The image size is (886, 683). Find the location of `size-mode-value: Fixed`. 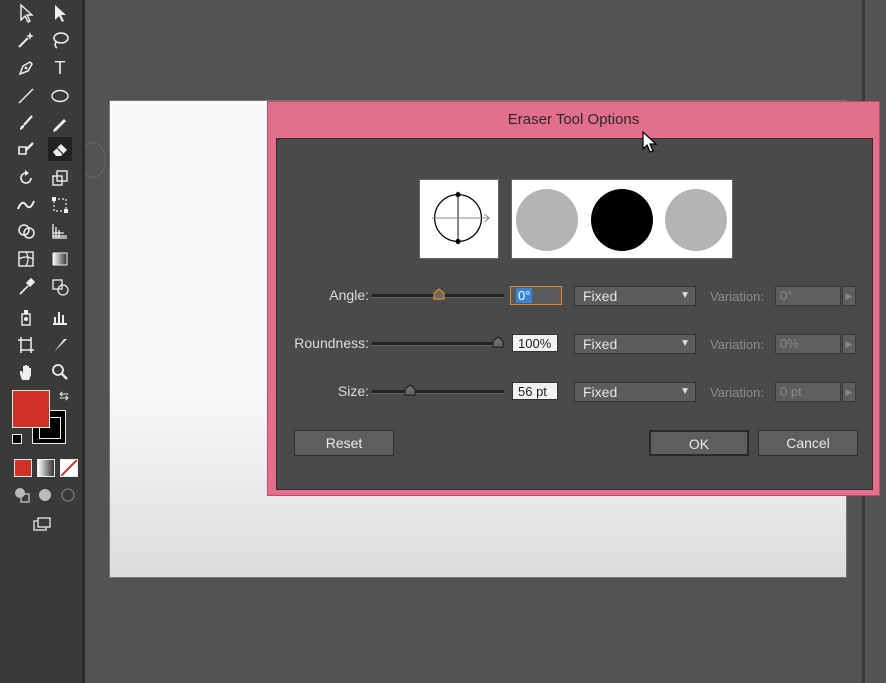

size-mode-value: Fixed is located at coordinates (600, 392).